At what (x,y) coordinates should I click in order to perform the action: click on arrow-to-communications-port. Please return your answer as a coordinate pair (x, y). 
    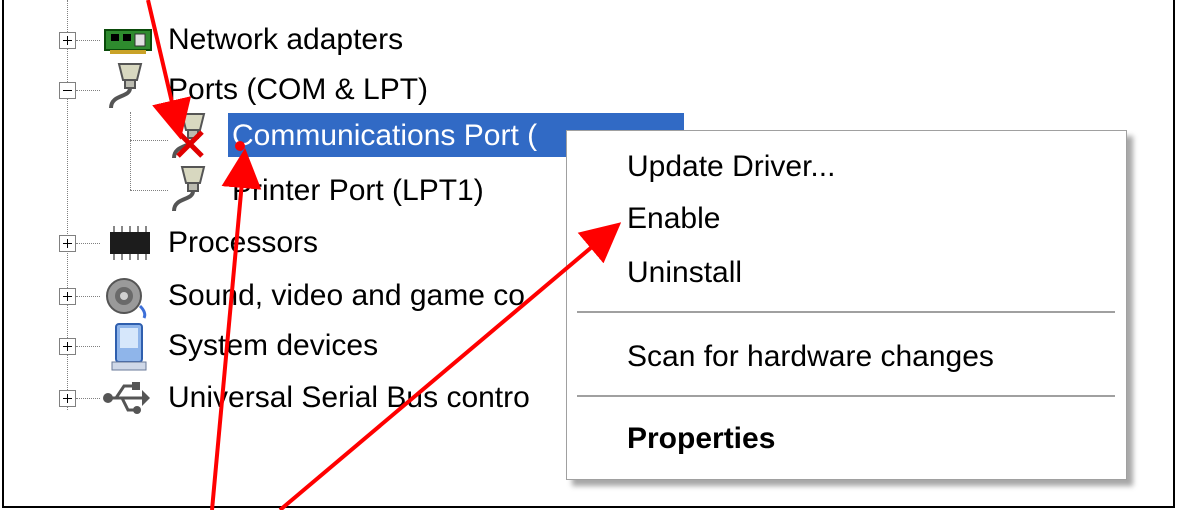
    Looking at the image, I should click on (236, 329).